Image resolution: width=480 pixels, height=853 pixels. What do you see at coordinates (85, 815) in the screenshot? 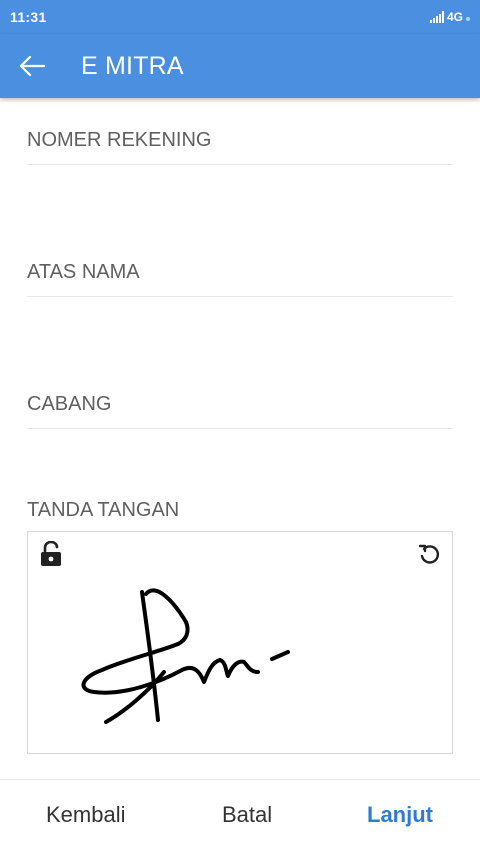
I see `back-button: Kembali` at bounding box center [85, 815].